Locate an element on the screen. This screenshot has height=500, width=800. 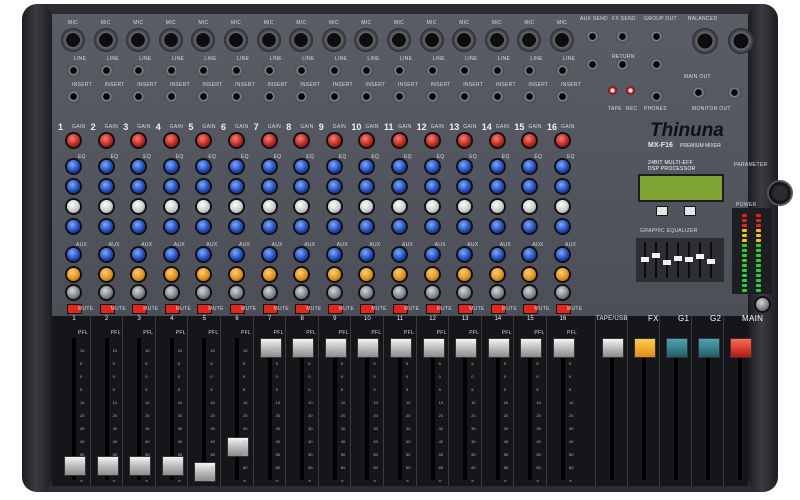
group-1-fader is located at coordinates (677, 348).